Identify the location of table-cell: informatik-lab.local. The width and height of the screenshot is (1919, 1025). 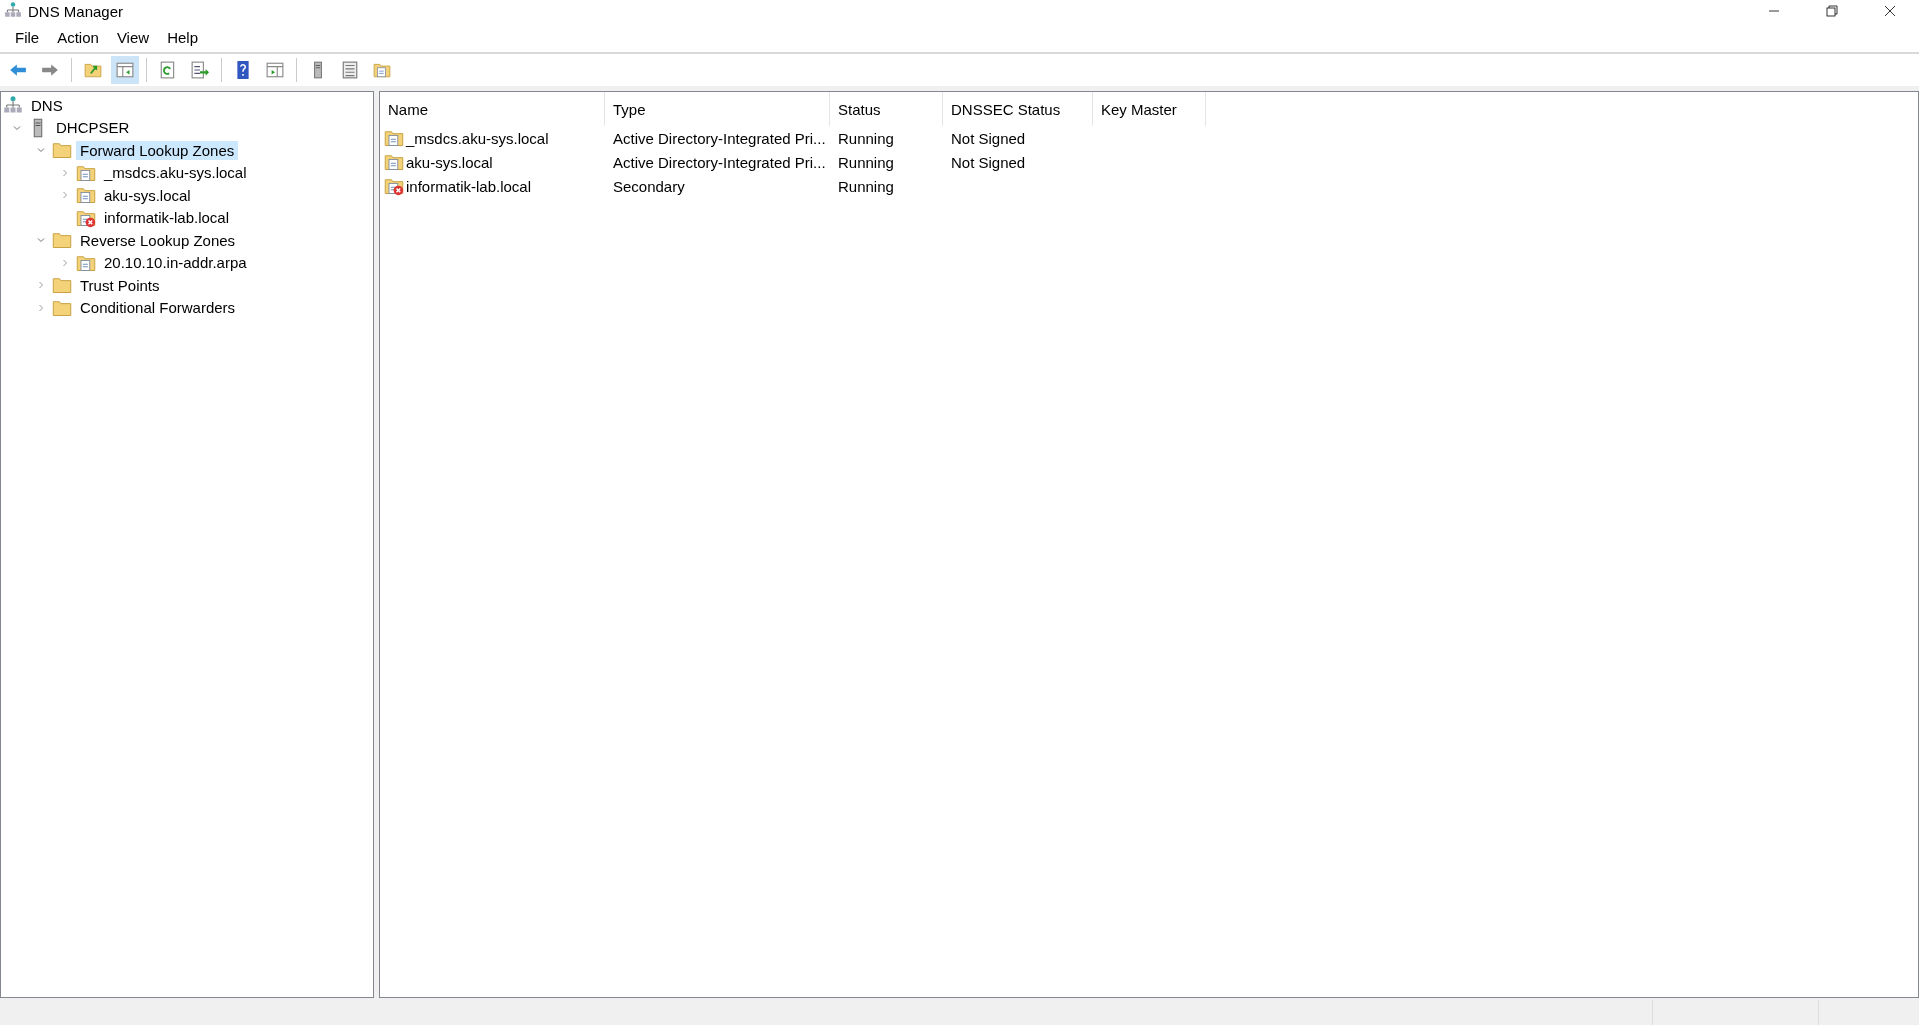
(469, 186).